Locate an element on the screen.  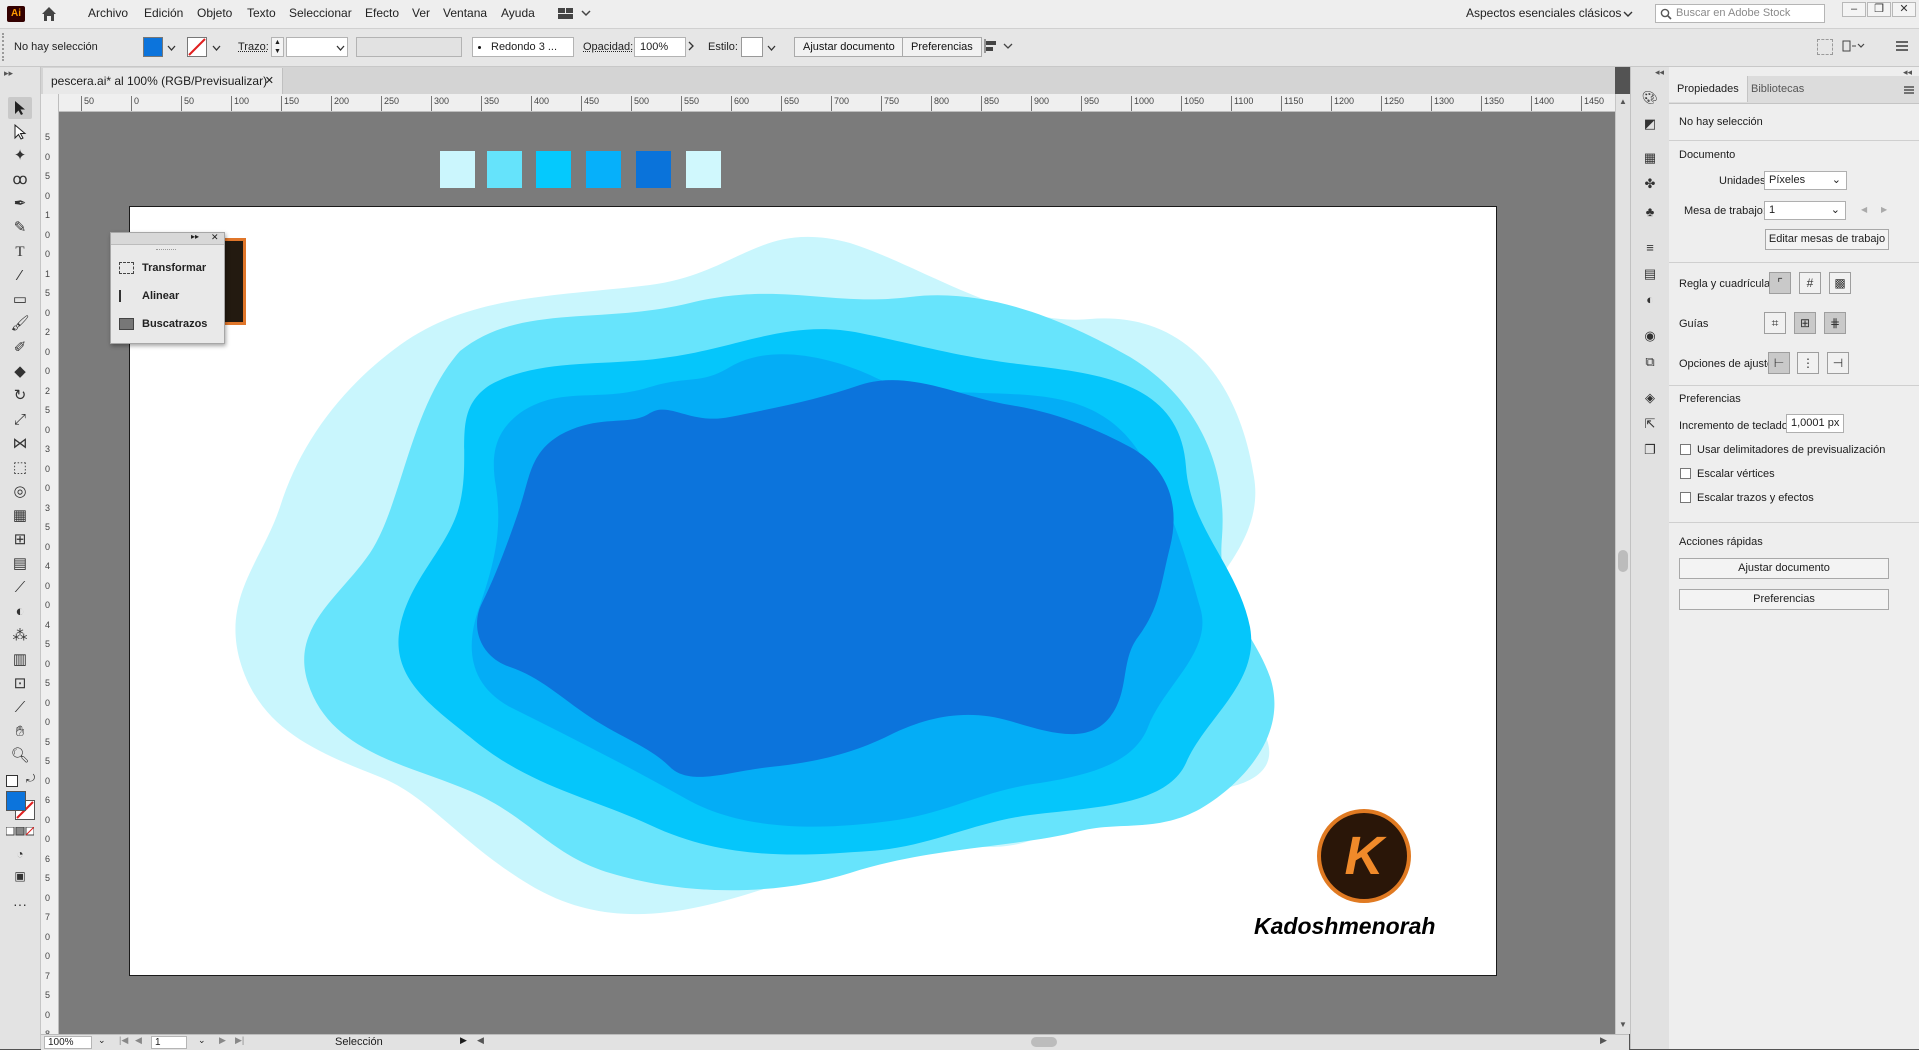
preview-bounds-checkbox is located at coordinates (1685, 449).